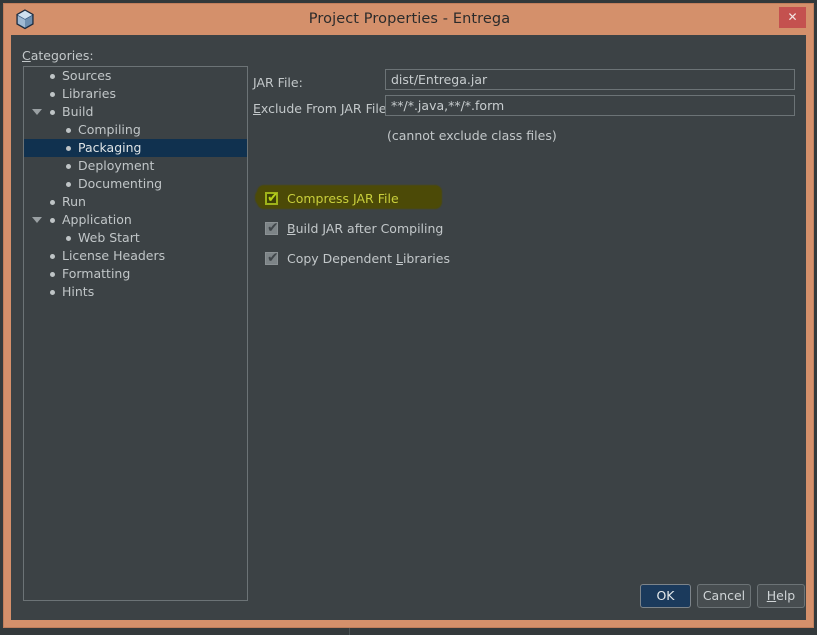 The image size is (817, 635). Describe the element at coordinates (786, 595) in the screenshot. I see `help-button-rest: elp` at that location.